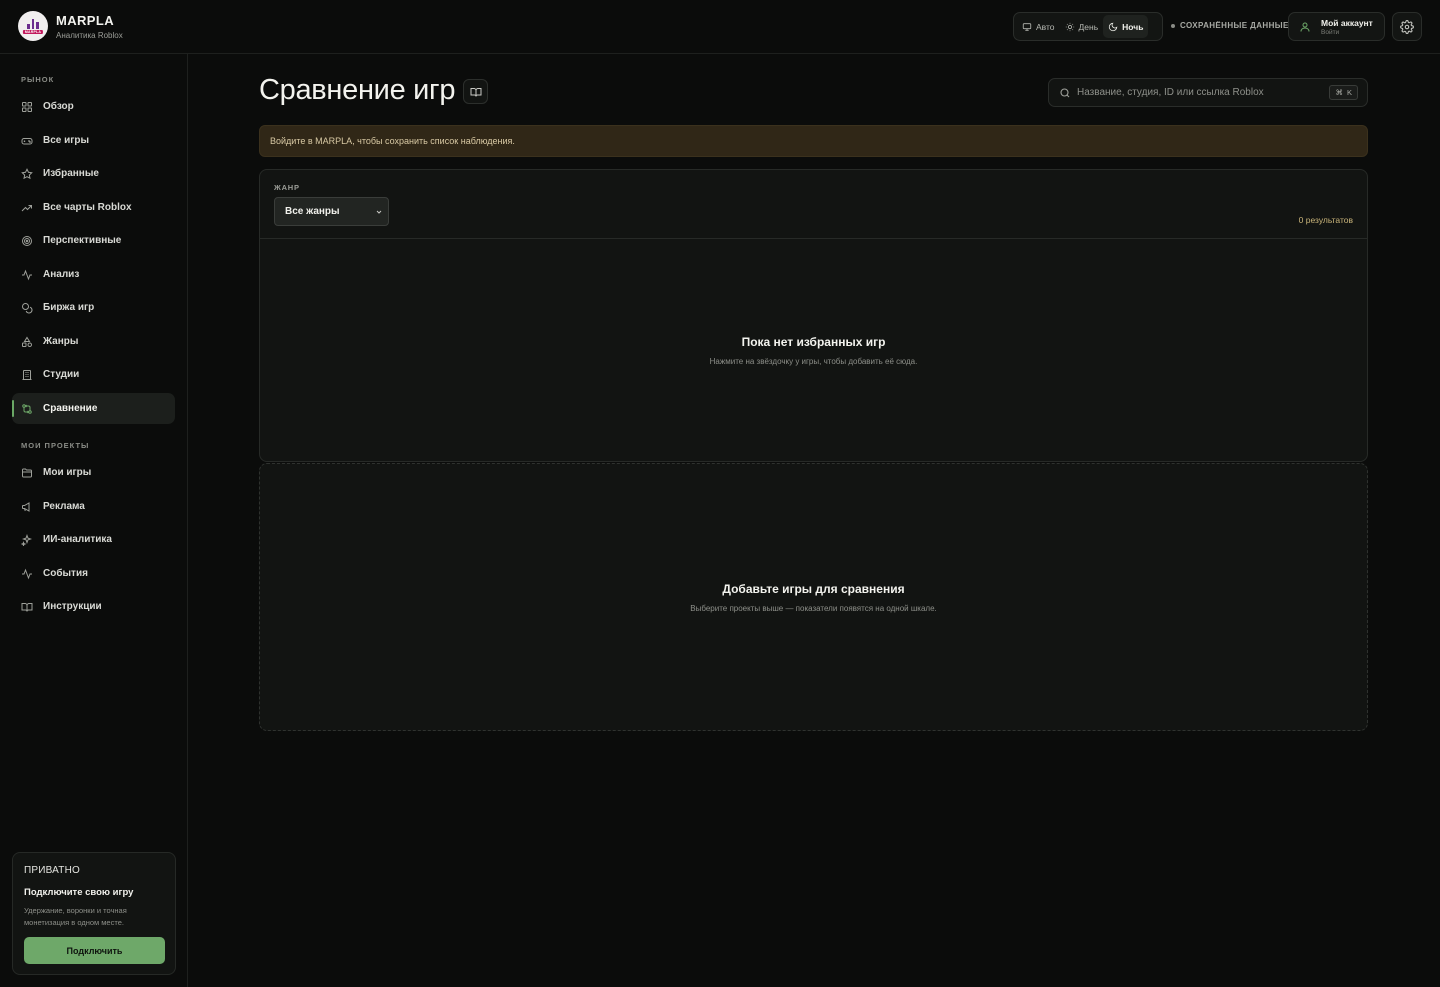 The width and height of the screenshot is (1440, 987). I want to click on brand: MARPLA MARPLA Аналитика Roblox, so click(70, 26).